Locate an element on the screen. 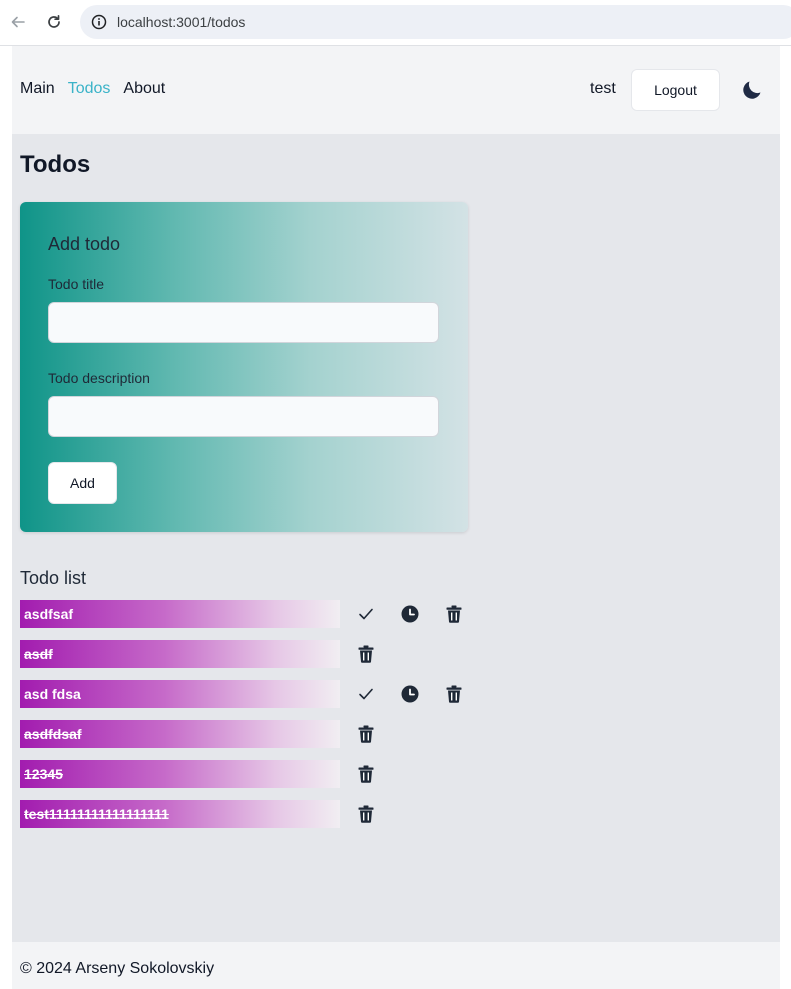 The height and width of the screenshot is (989, 791). todo-item-text: 12345 is located at coordinates (43, 774).